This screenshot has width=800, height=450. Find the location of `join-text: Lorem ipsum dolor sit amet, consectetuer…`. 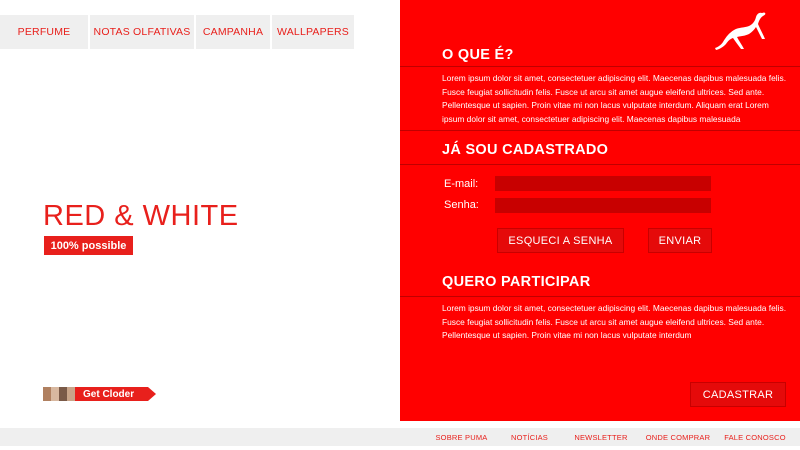

join-text: Lorem ipsum dolor sit amet, consectetuer… is located at coordinates (614, 321).